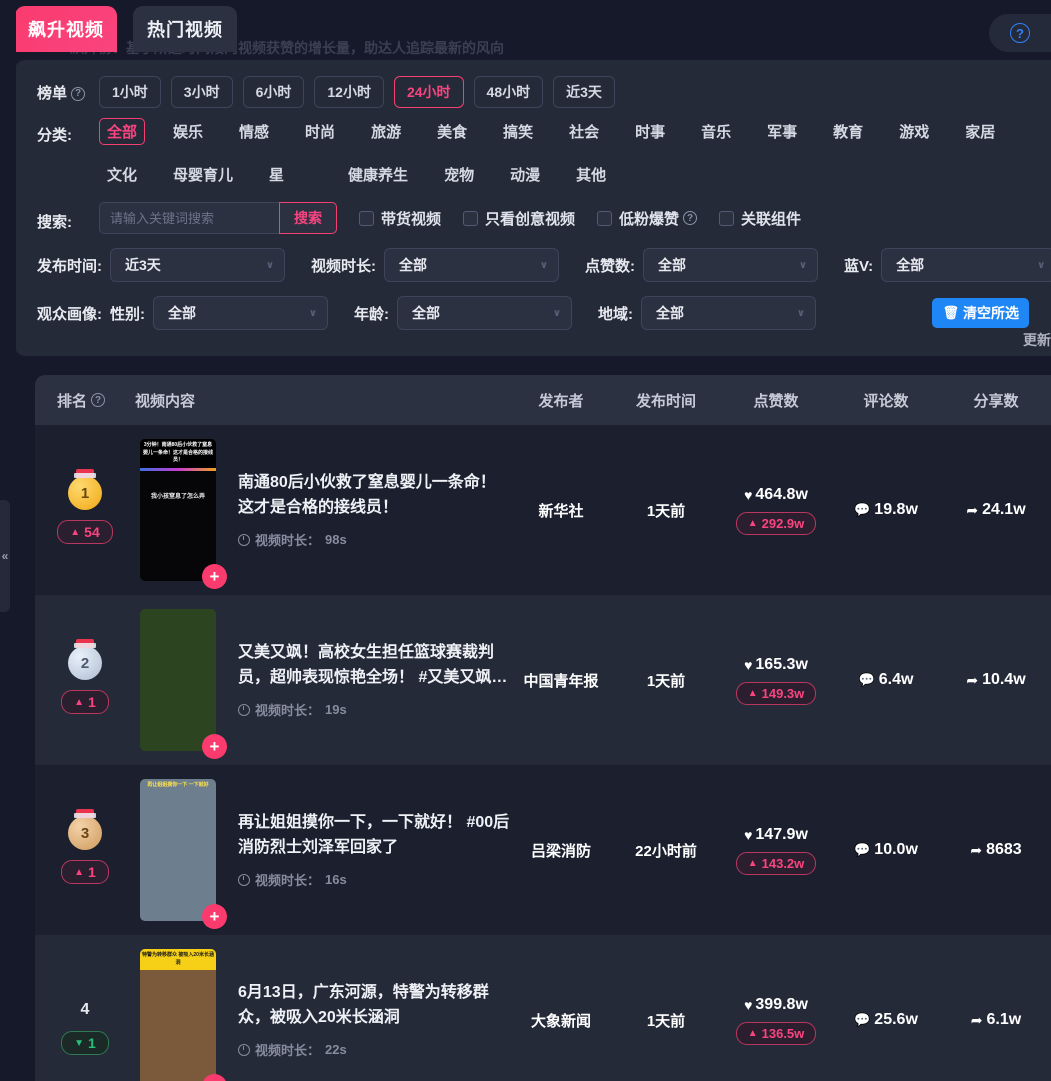 This screenshot has height=1081, width=1051. What do you see at coordinates (400, 218) in the screenshot?
I see `checkbox-0: 带货视频` at bounding box center [400, 218].